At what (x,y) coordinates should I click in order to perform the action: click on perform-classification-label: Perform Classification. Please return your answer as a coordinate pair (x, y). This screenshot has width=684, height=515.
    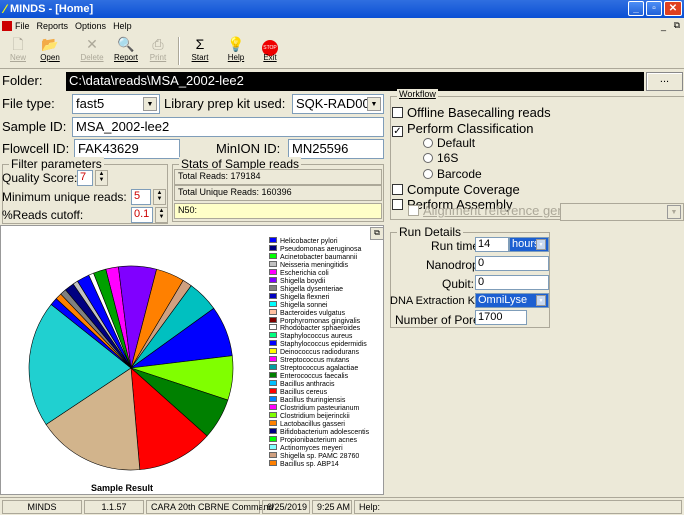
    Looking at the image, I should click on (470, 128).